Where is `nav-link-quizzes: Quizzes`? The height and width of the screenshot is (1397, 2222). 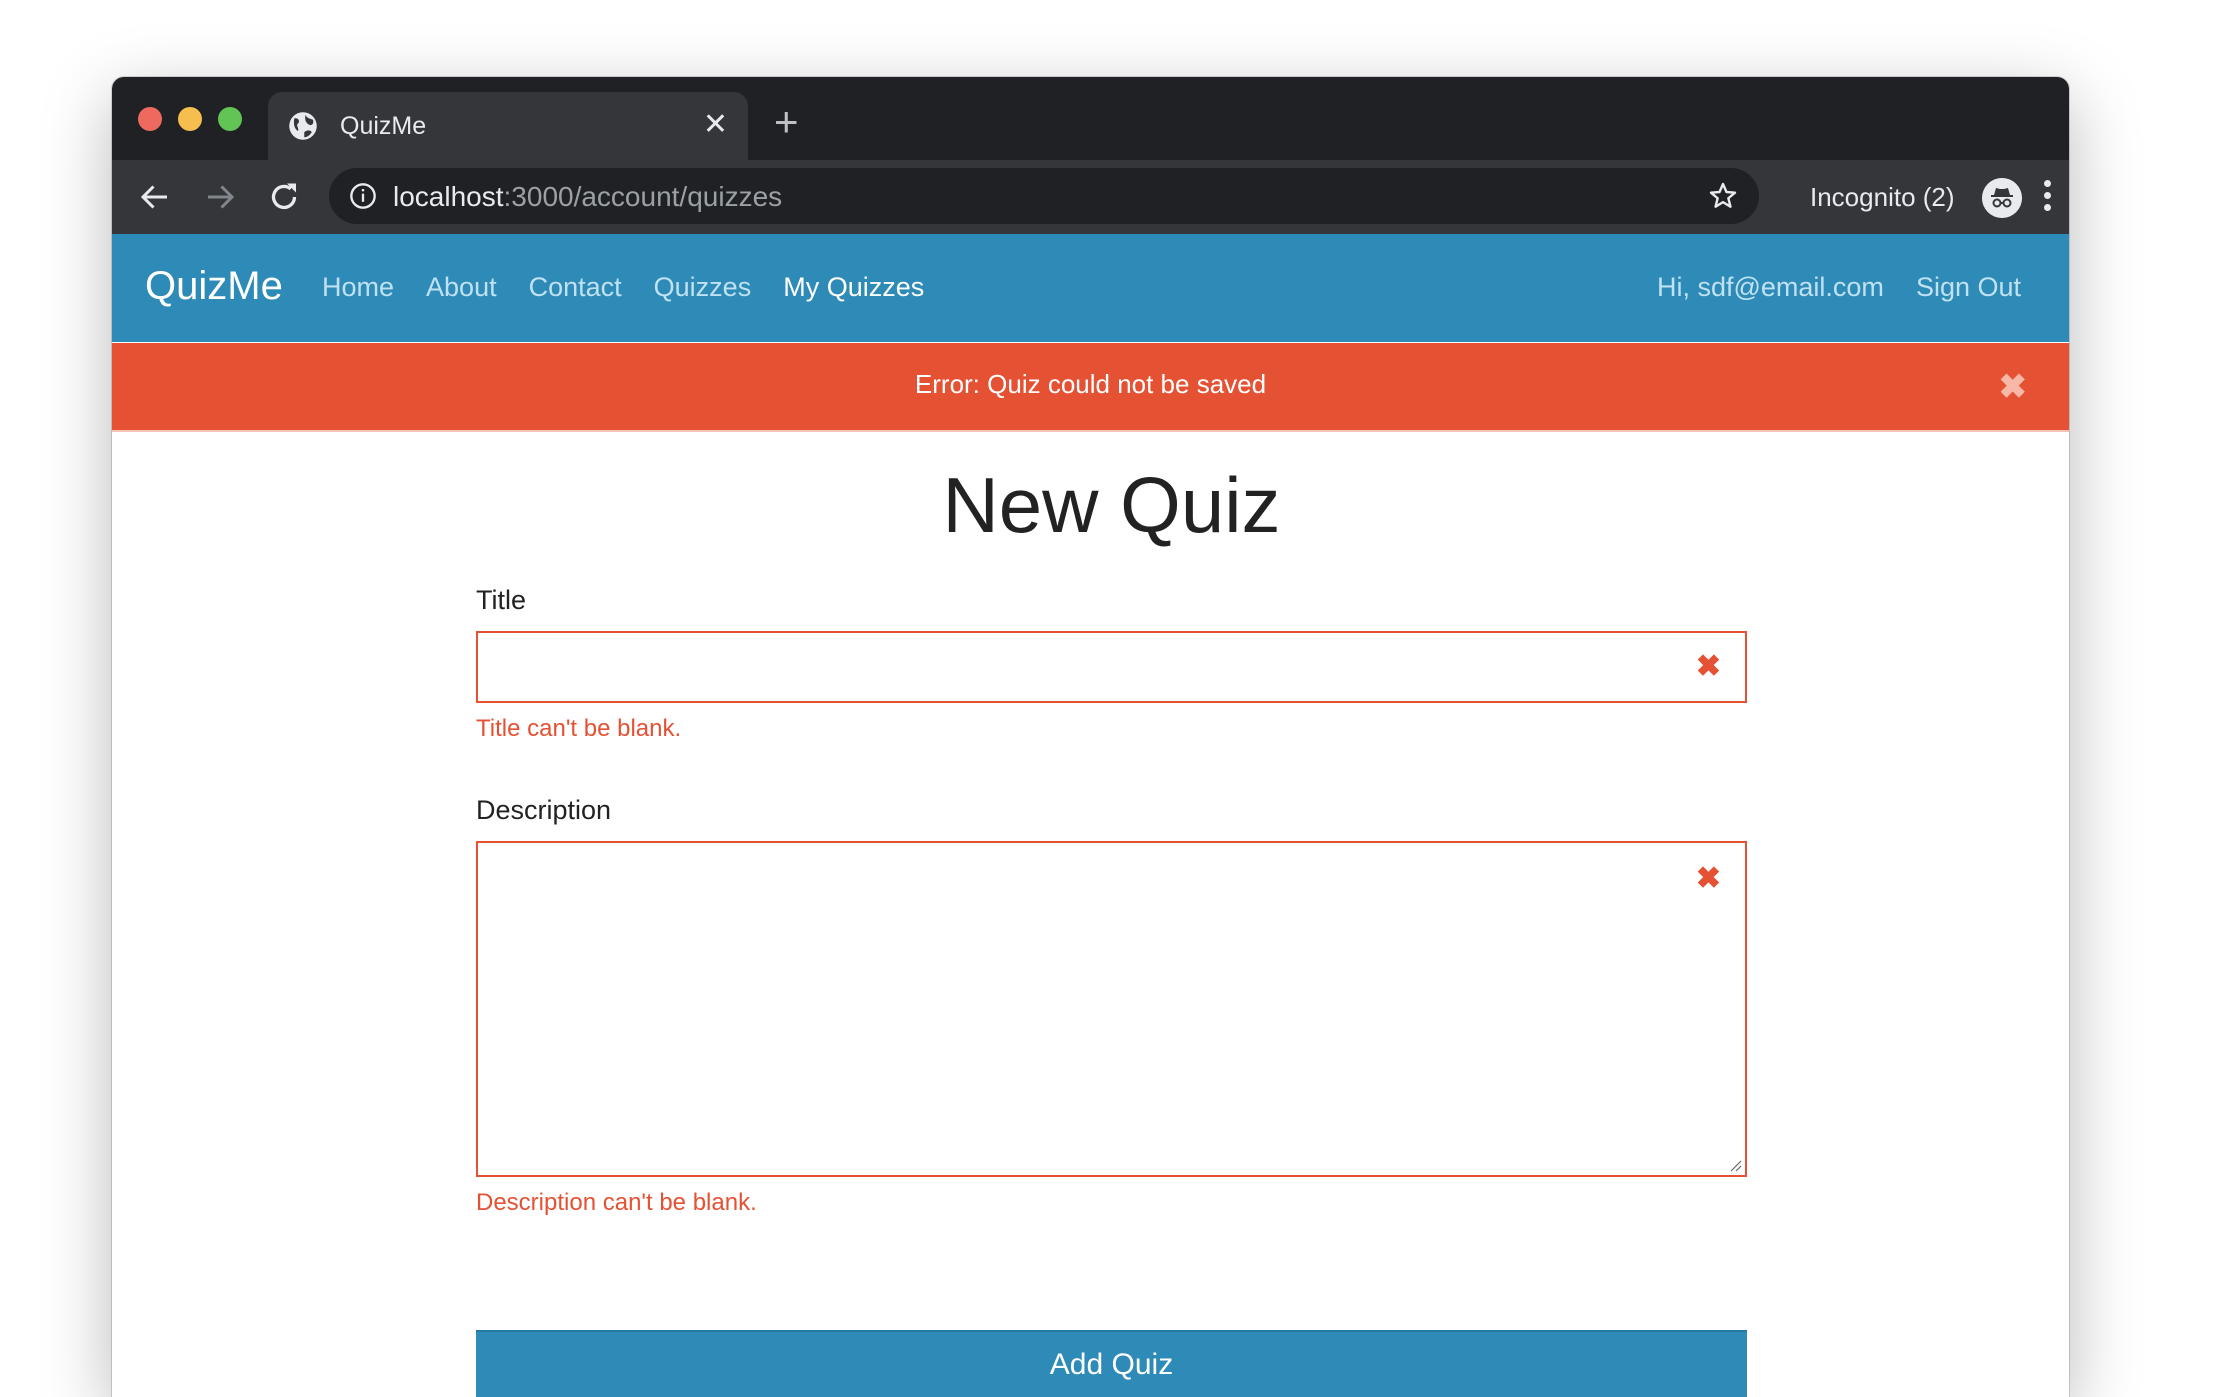
nav-link-quizzes: Quizzes is located at coordinates (703, 287).